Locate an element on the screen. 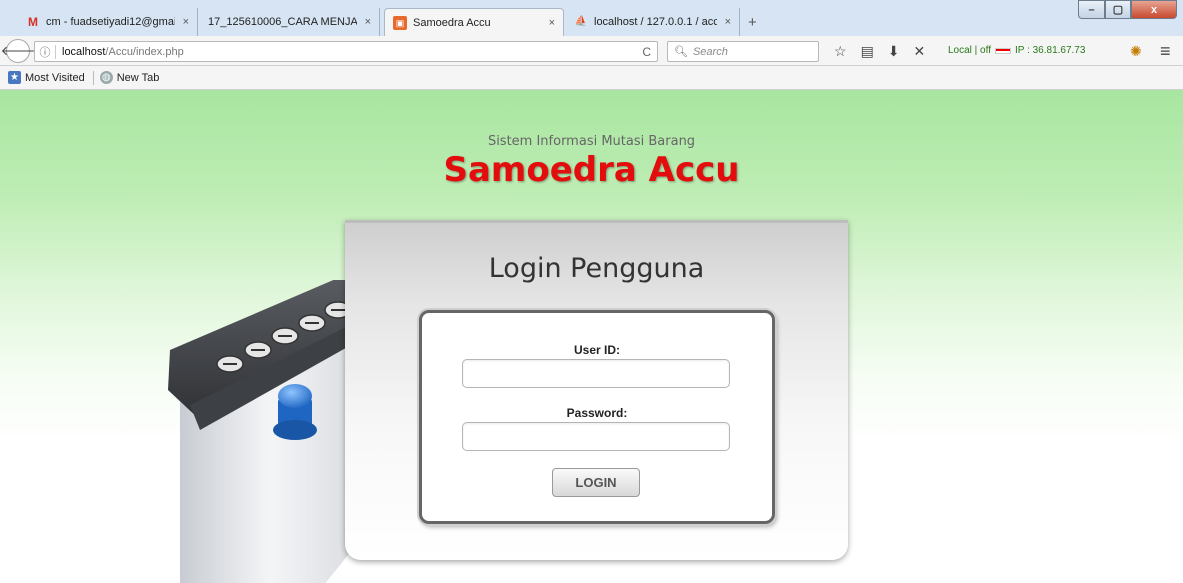 The height and width of the screenshot is (583, 1183). battery-cap is located at coordinates (295, 396).